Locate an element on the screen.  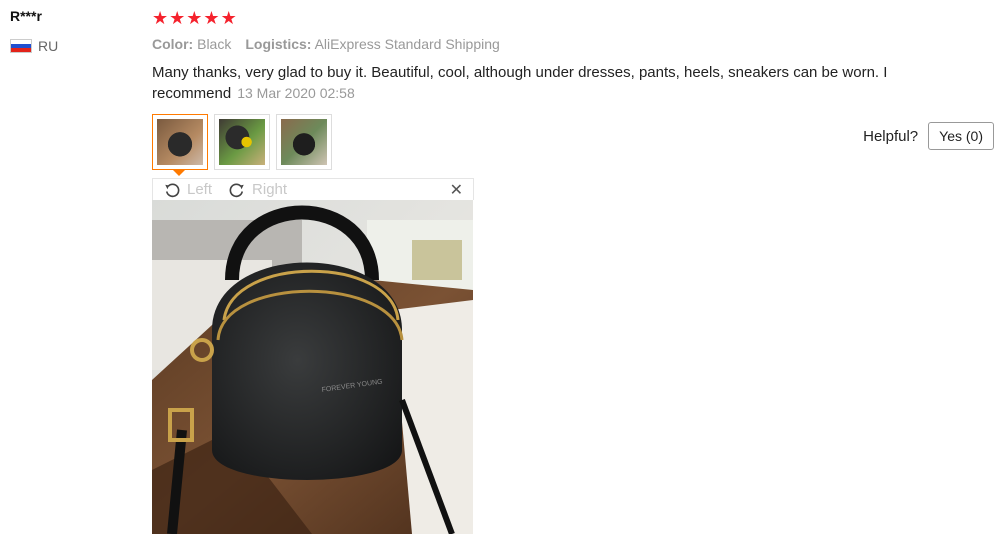
helpful-section: Helpful? Yes (0) is located at coordinates (928, 136).